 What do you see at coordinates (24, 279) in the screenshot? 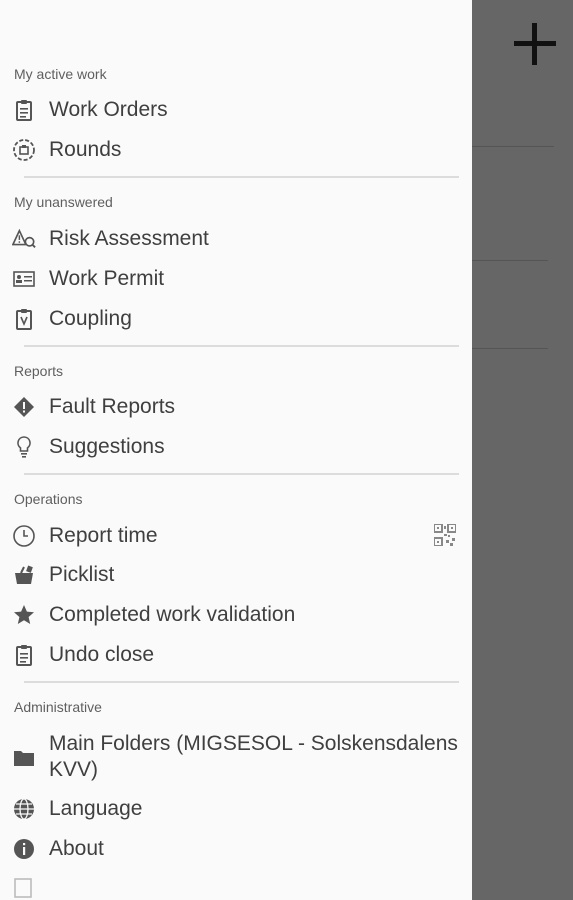
I see `work-permit-icon` at bounding box center [24, 279].